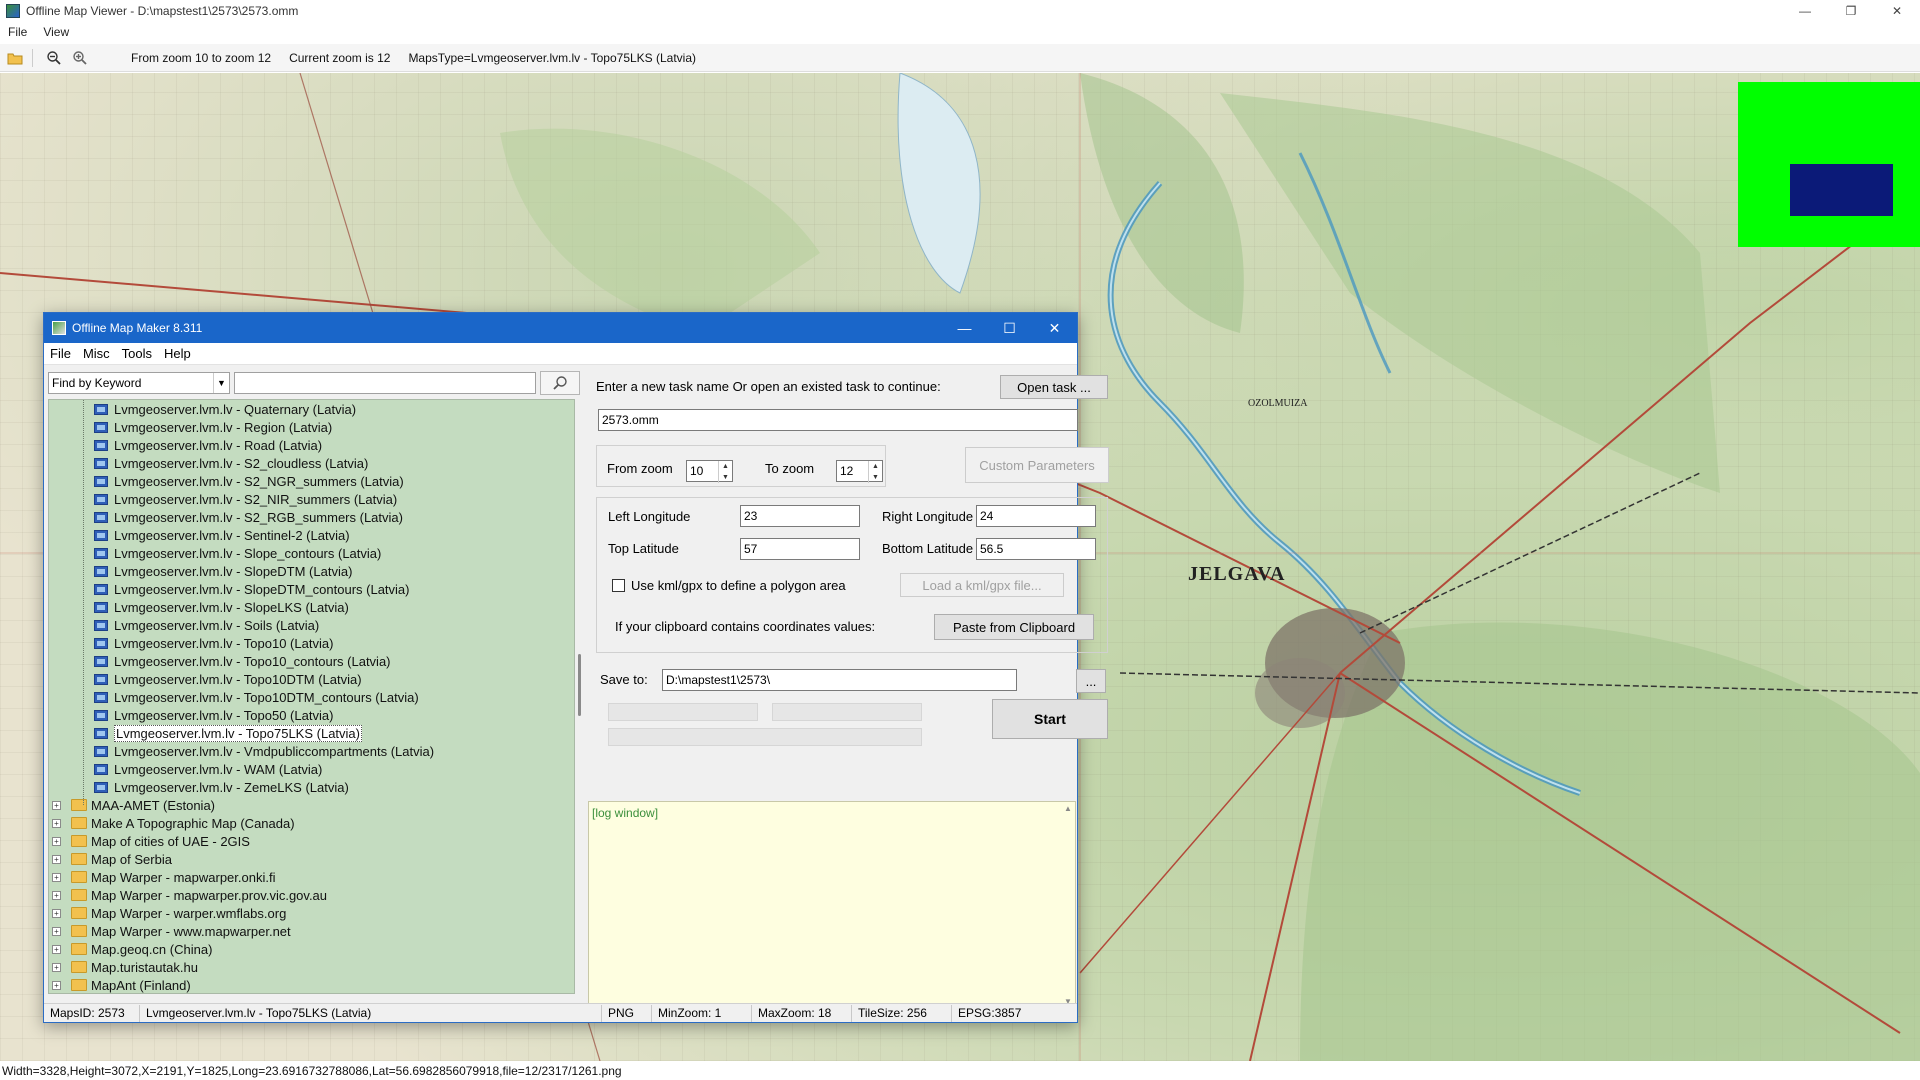 This screenshot has height=1080, width=1920. What do you see at coordinates (832, 905) in the screenshot?
I see `log-window: [log window] ▲ ▼` at bounding box center [832, 905].